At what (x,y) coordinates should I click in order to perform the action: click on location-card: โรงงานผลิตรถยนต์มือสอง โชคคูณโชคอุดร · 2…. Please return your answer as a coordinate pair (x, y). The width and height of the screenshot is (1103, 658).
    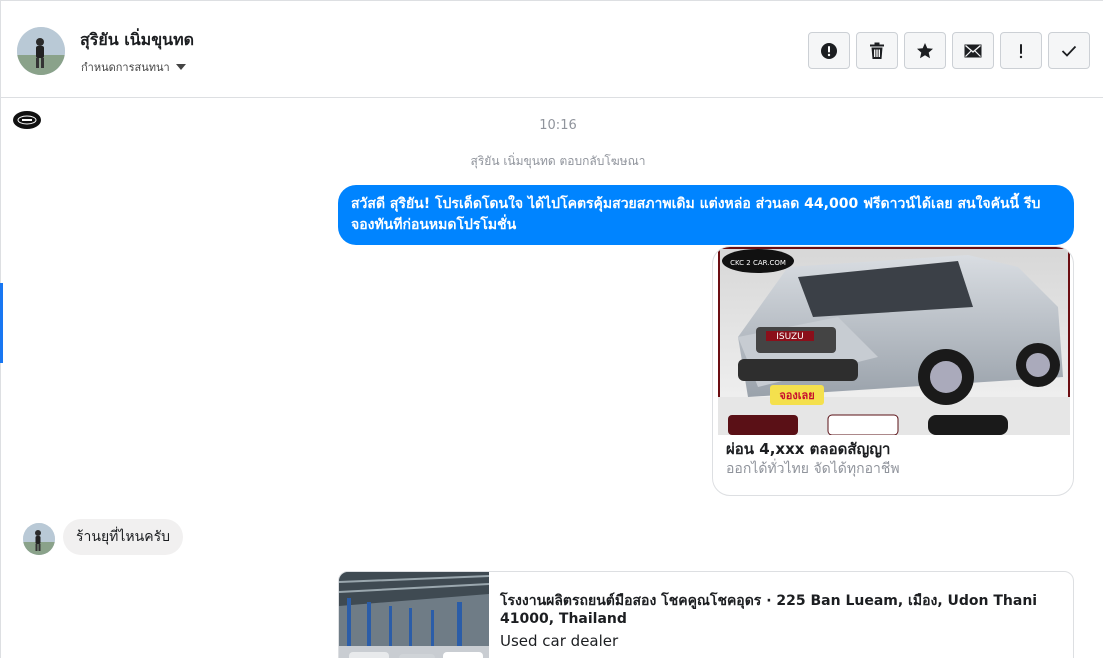
    Looking at the image, I should click on (706, 614).